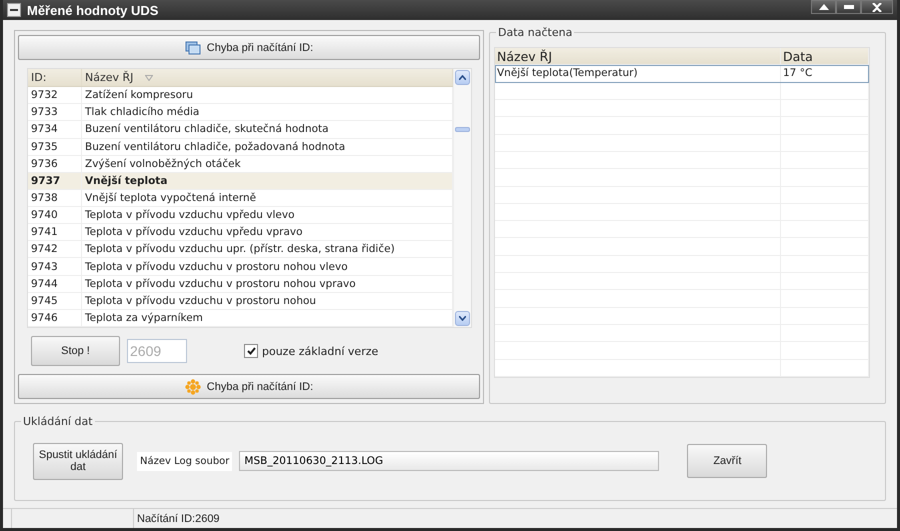 This screenshot has height=531, width=900. I want to click on id-cell: 9738, so click(55, 198).